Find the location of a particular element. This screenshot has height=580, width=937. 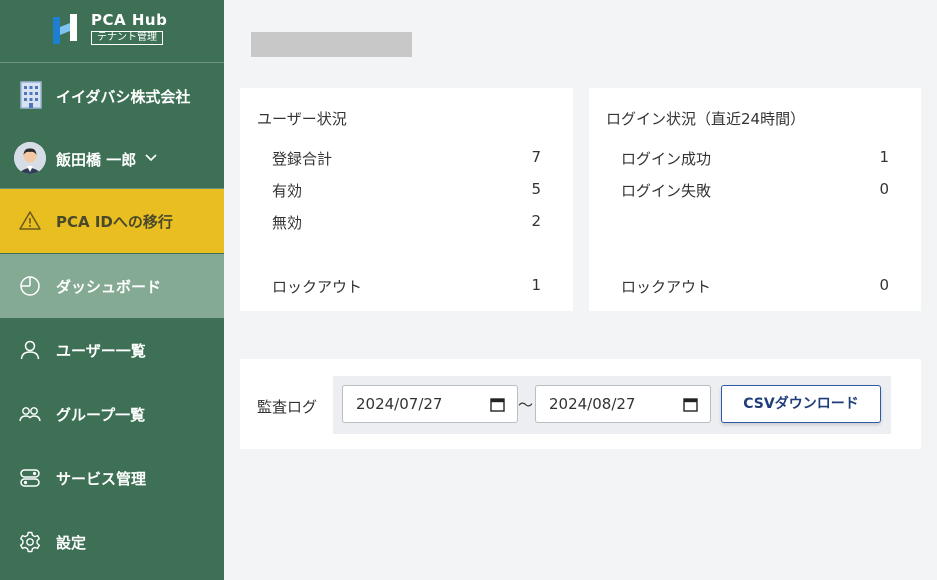

card-title: ユーザー状況 is located at coordinates (302, 119).